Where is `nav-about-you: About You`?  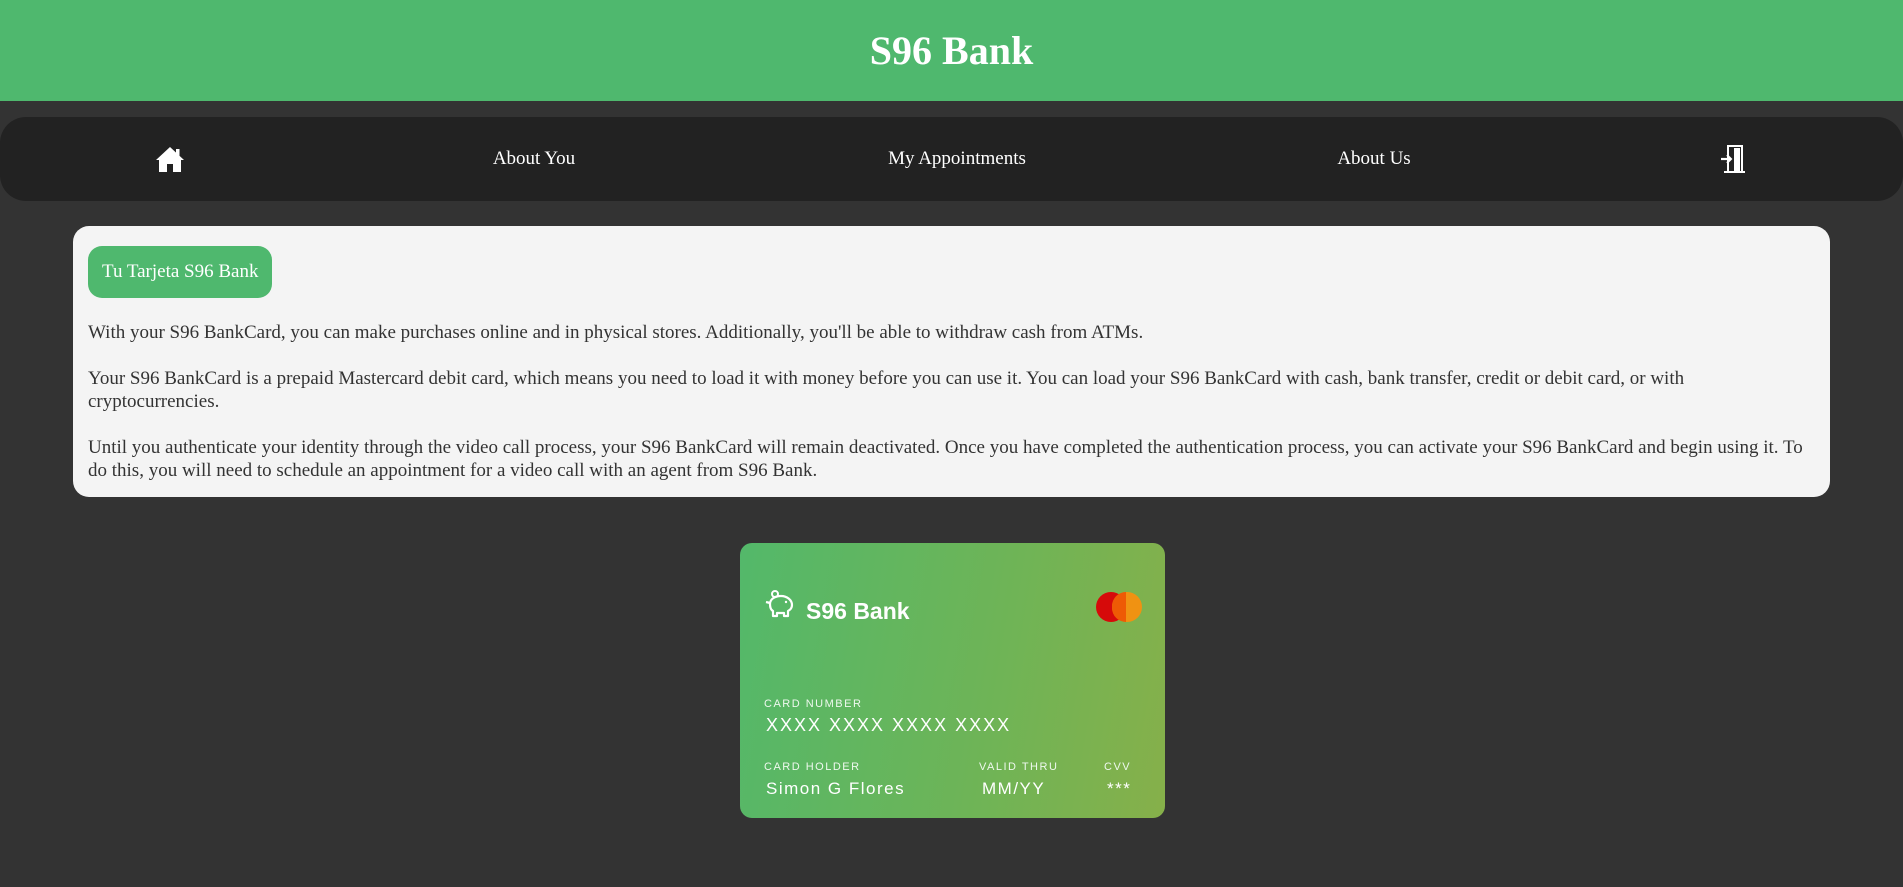 nav-about-you: About You is located at coordinates (534, 159).